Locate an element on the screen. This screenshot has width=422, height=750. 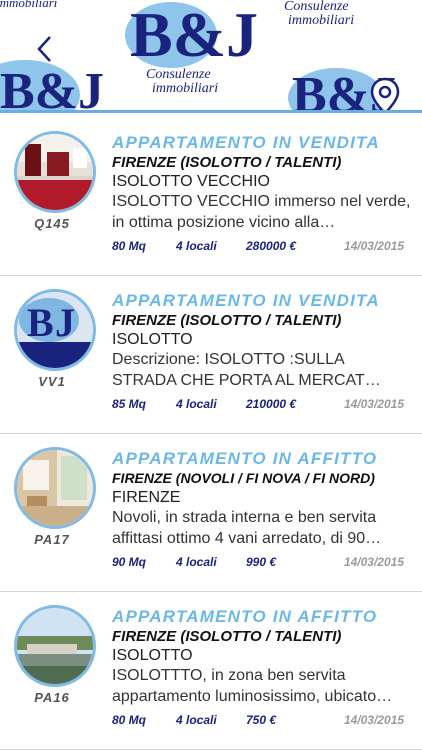
logo-subtitle-topleft: immobiliari is located at coordinates (29, 5).